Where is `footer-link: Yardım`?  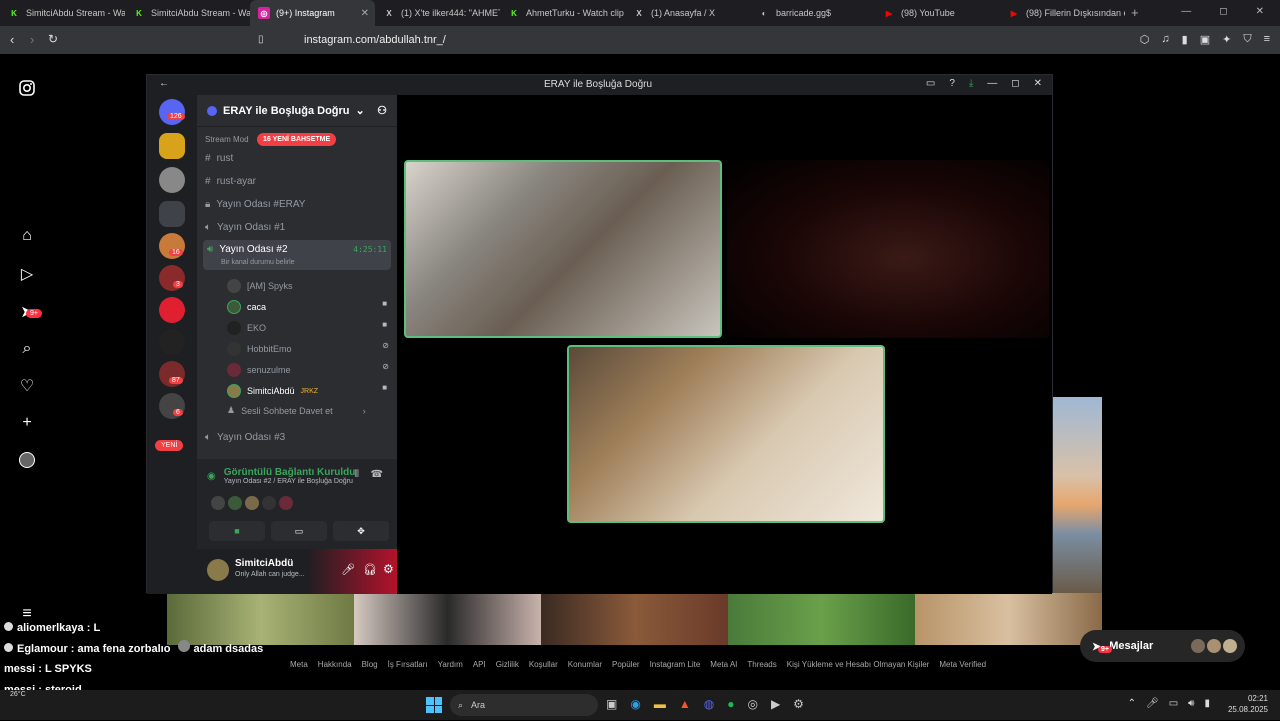
footer-link: Yardım is located at coordinates (450, 664).